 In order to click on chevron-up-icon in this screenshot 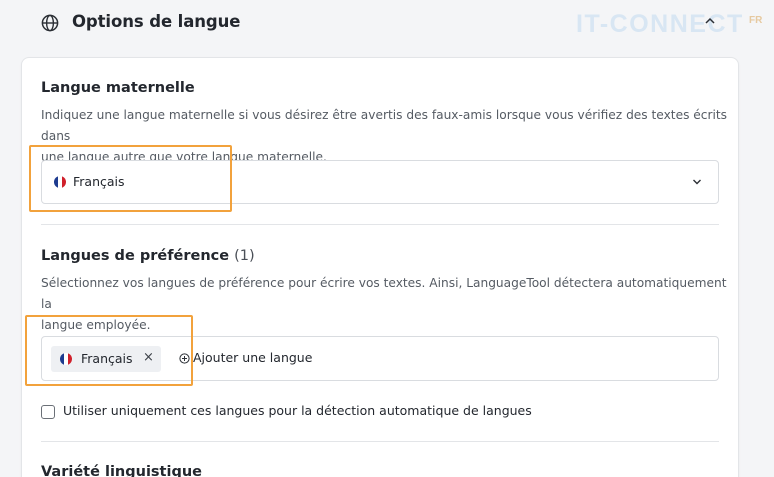, I will do `click(710, 21)`.